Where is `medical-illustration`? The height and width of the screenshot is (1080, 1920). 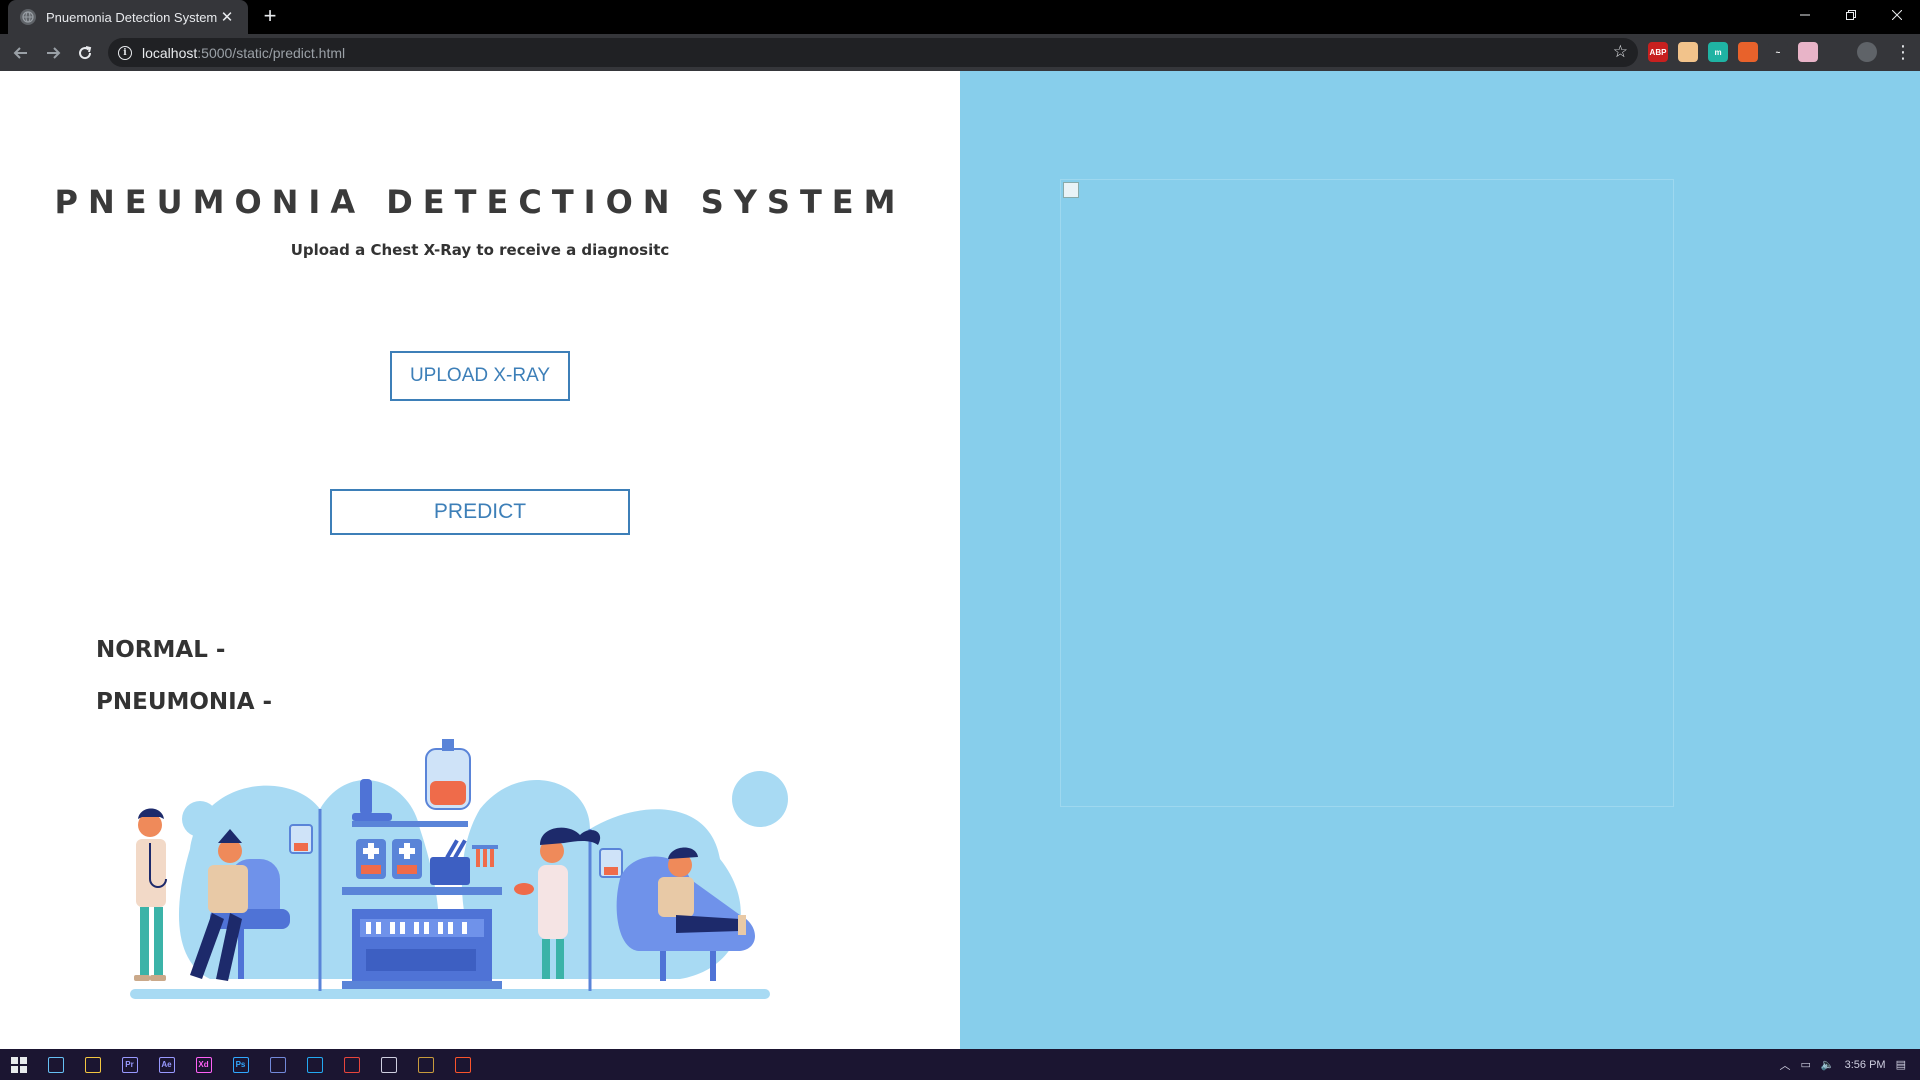 medical-illustration is located at coordinates (459, 869).